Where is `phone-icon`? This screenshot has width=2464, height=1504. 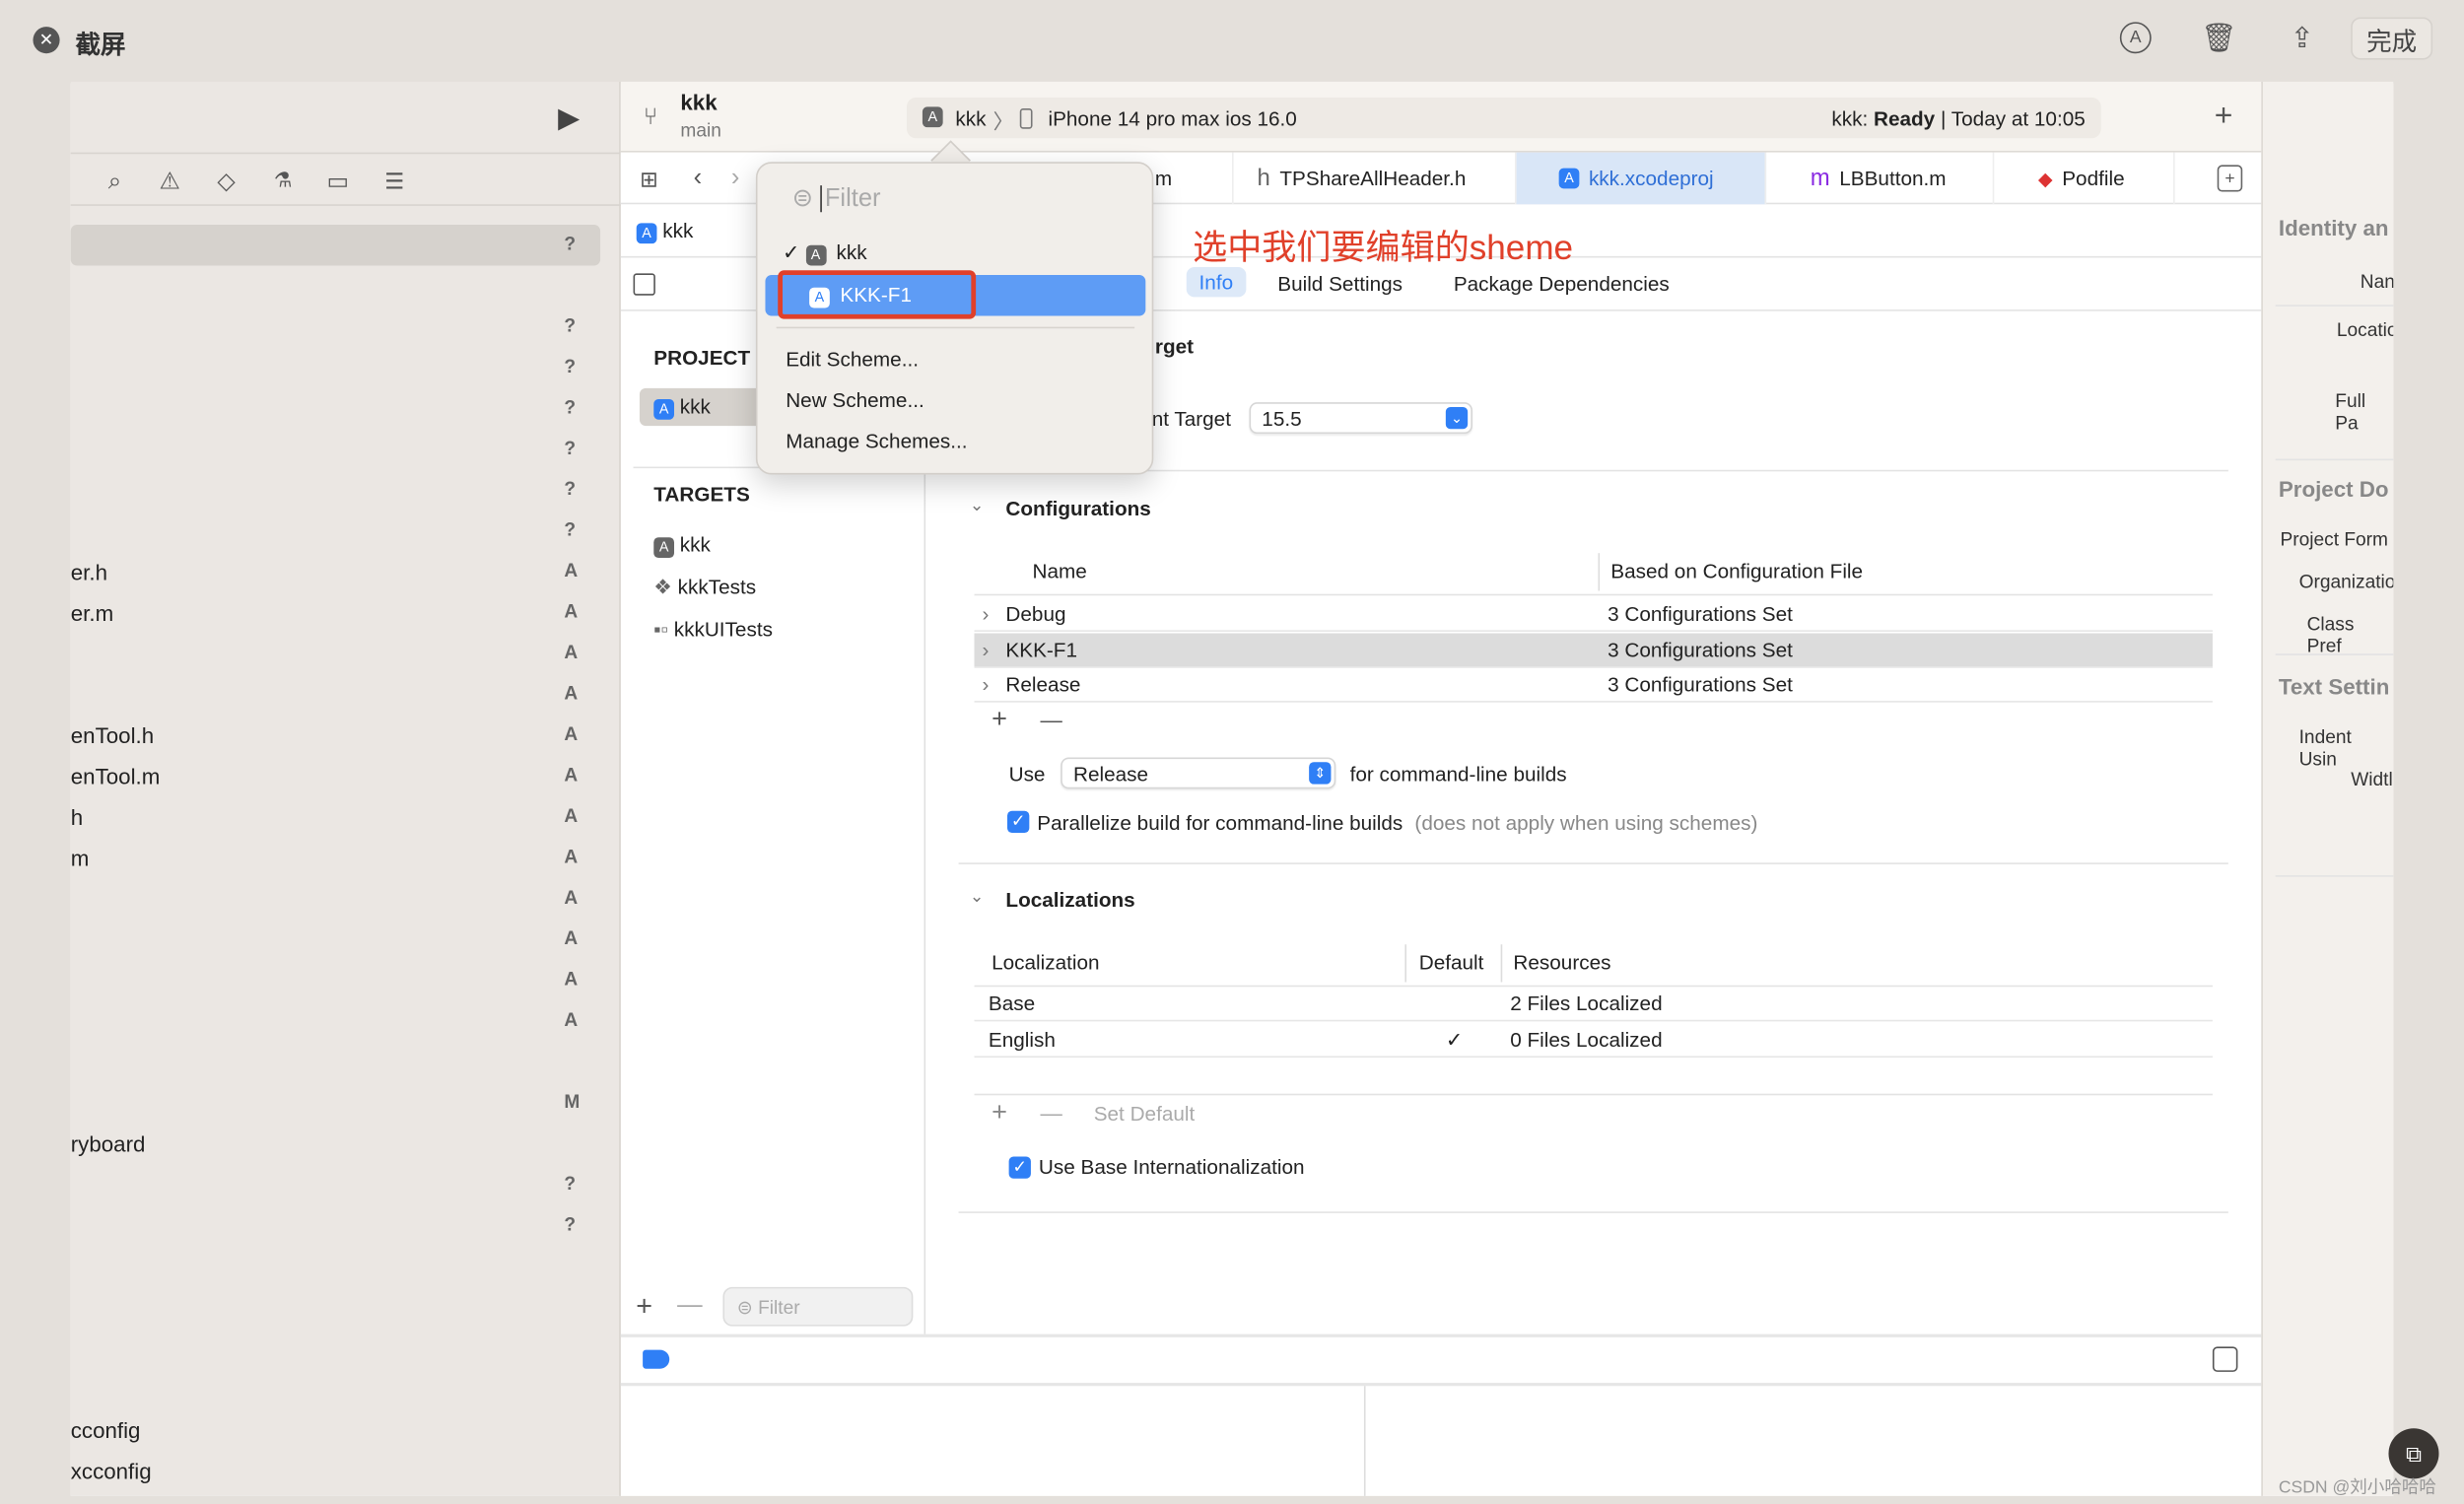 phone-icon is located at coordinates (1026, 118).